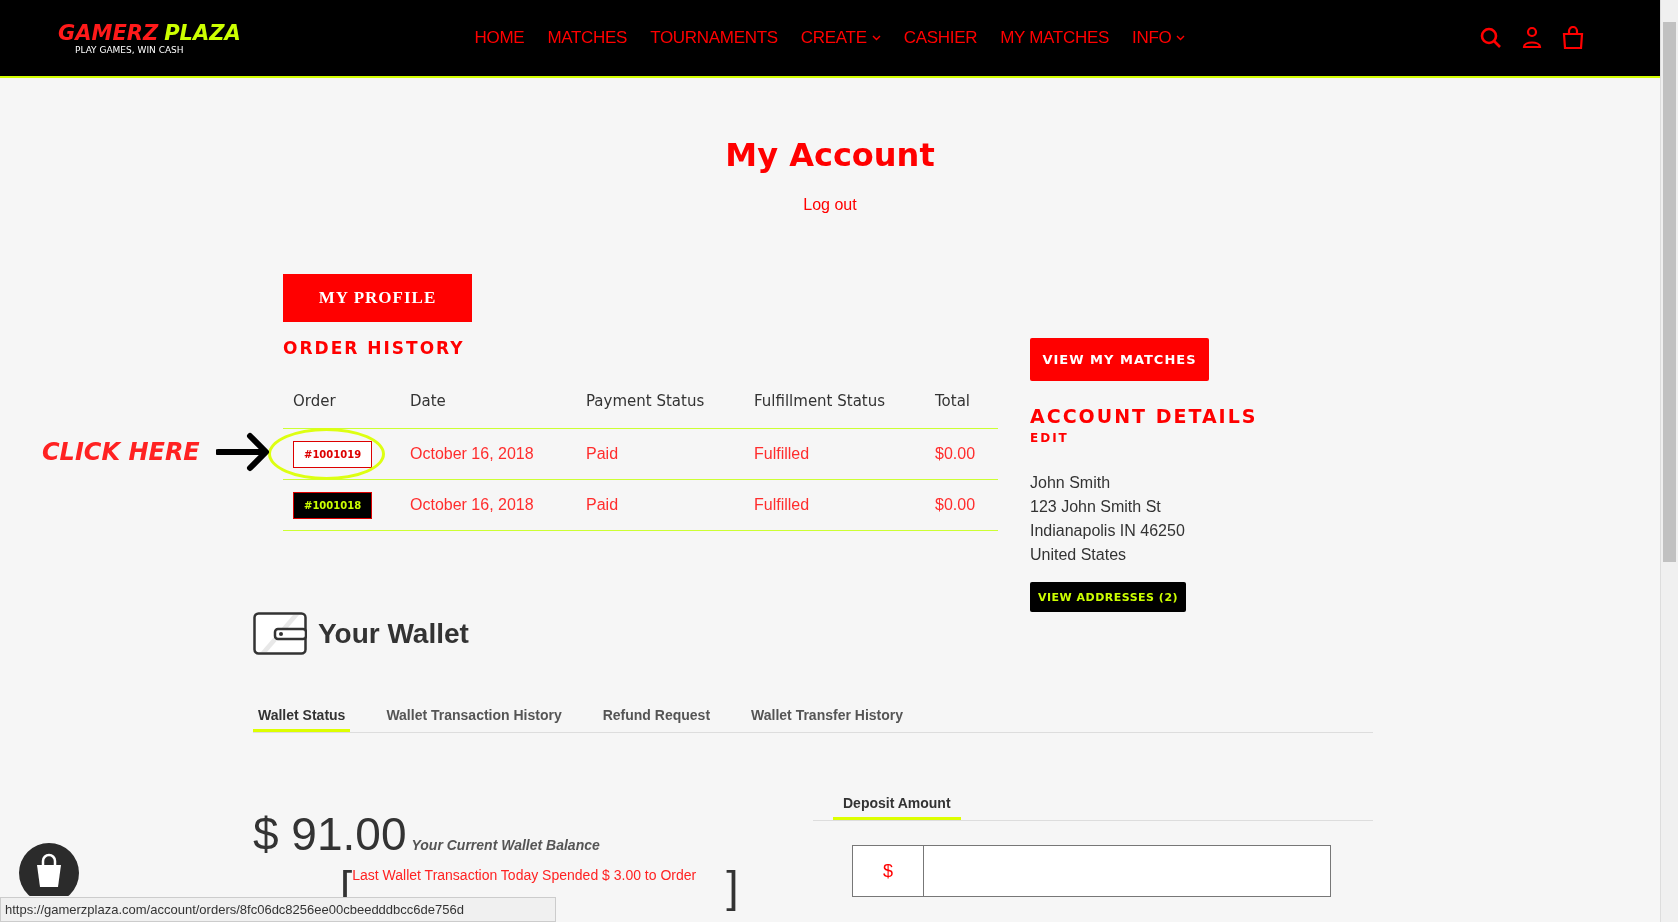  I want to click on column-header: Date, so click(428, 401).